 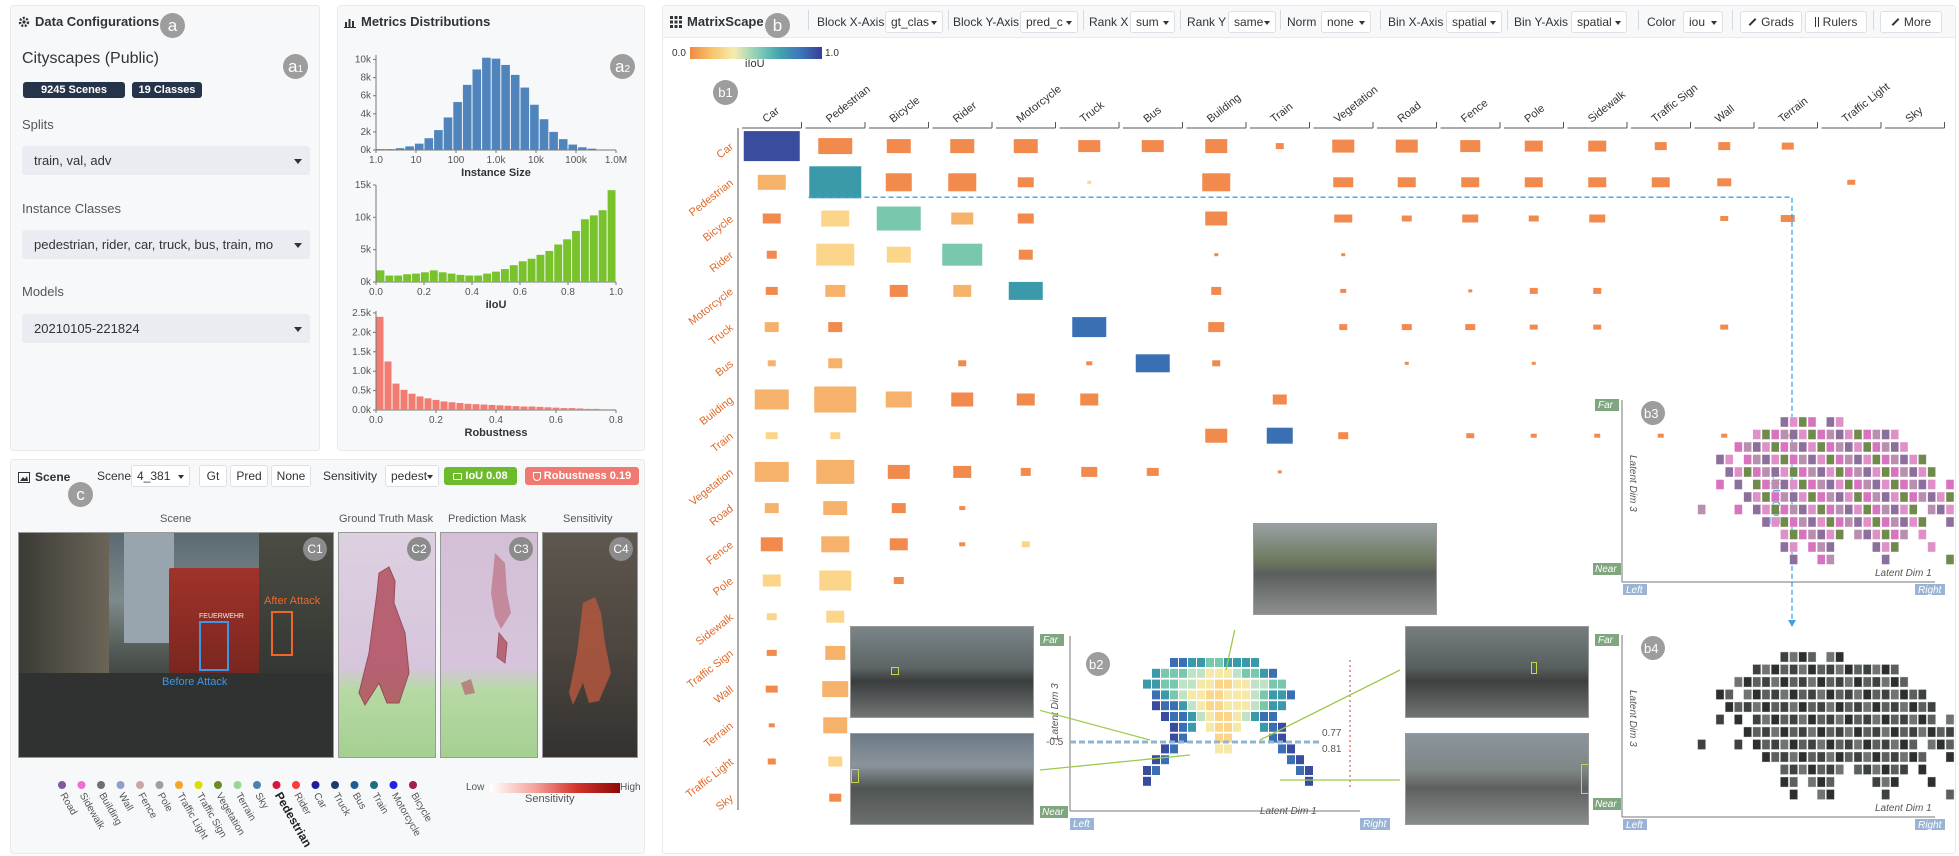 I want to click on column-label: Wall, so click(x=1725, y=114).